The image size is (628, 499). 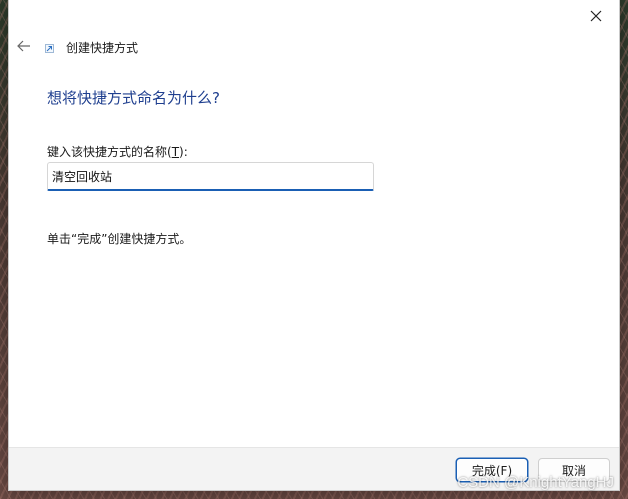 I want to click on name-field-label-prefix: 键入该快捷方式的名称(, so click(x=109, y=152).